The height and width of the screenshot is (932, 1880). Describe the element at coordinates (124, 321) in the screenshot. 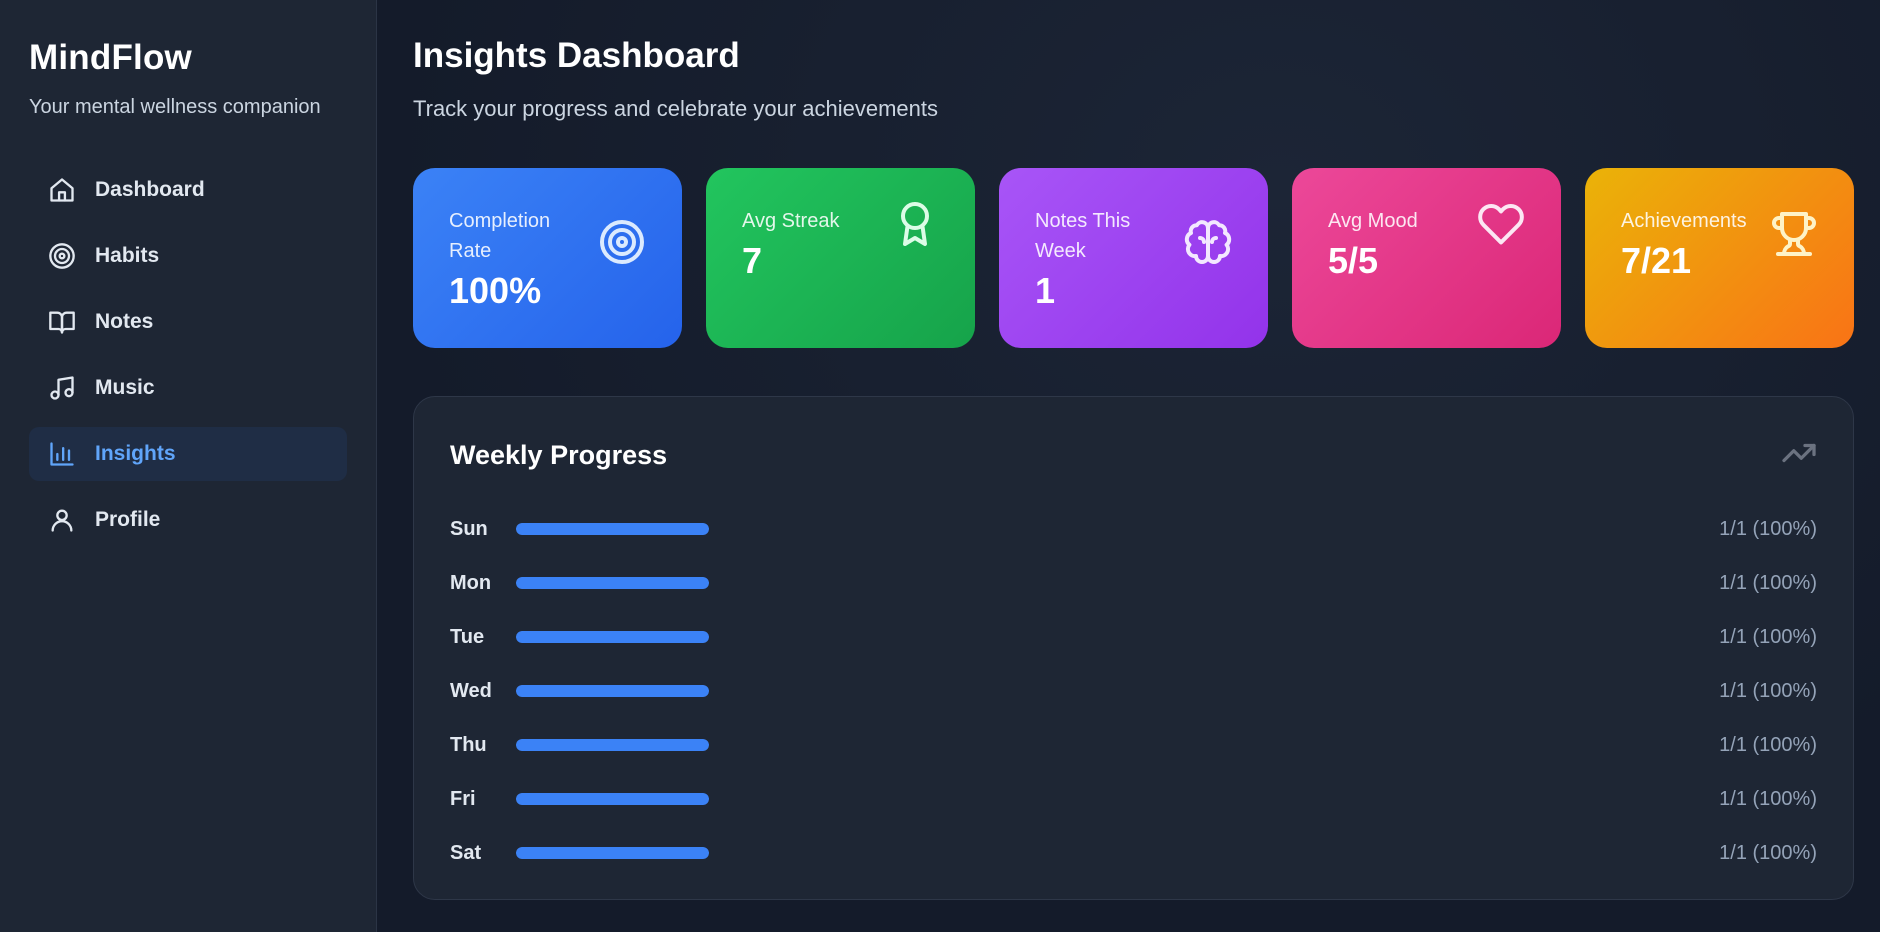

I see `sidebar-item-label: Notes` at that location.